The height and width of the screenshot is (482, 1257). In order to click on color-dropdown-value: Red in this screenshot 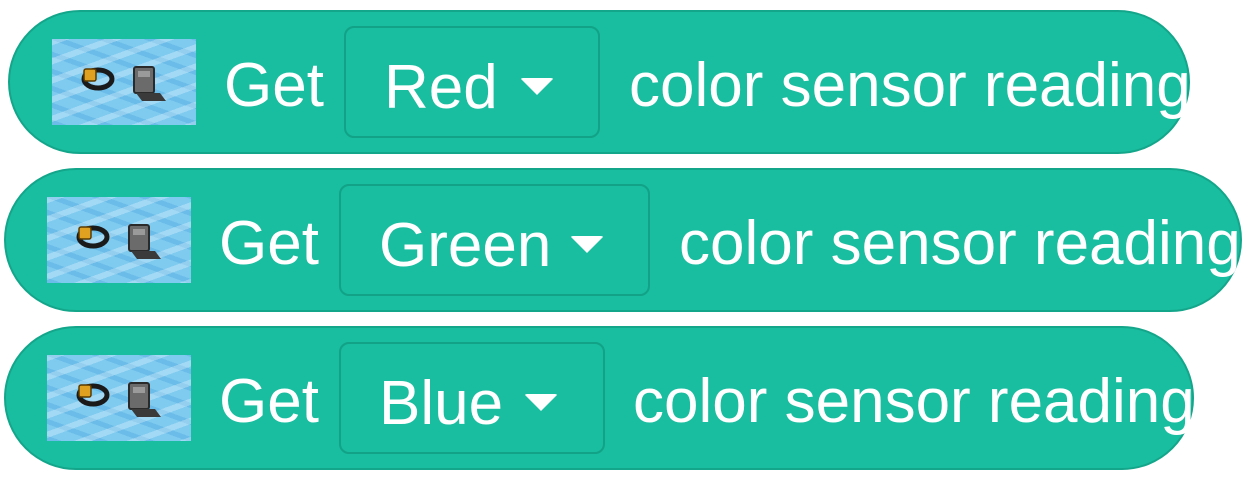, I will do `click(441, 87)`.